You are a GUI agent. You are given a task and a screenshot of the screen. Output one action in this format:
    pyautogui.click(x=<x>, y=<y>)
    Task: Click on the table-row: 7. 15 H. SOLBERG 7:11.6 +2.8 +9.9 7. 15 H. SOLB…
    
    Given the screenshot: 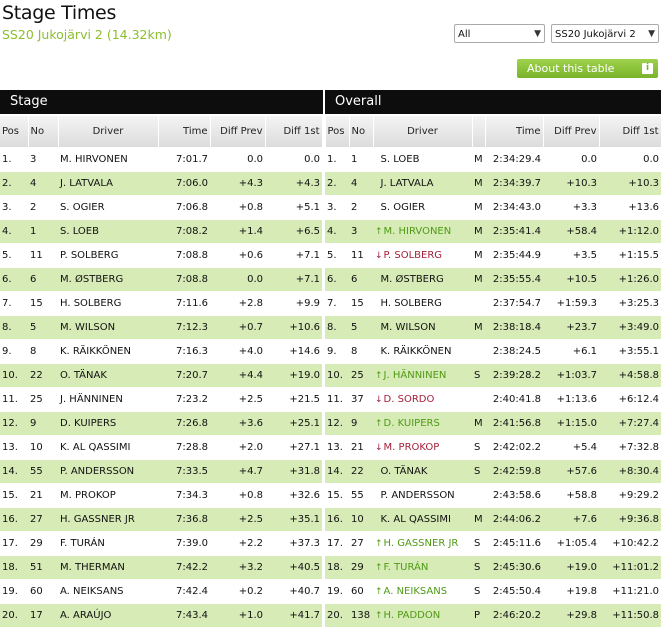 What is the action you would take?
    pyautogui.click(x=330, y=303)
    